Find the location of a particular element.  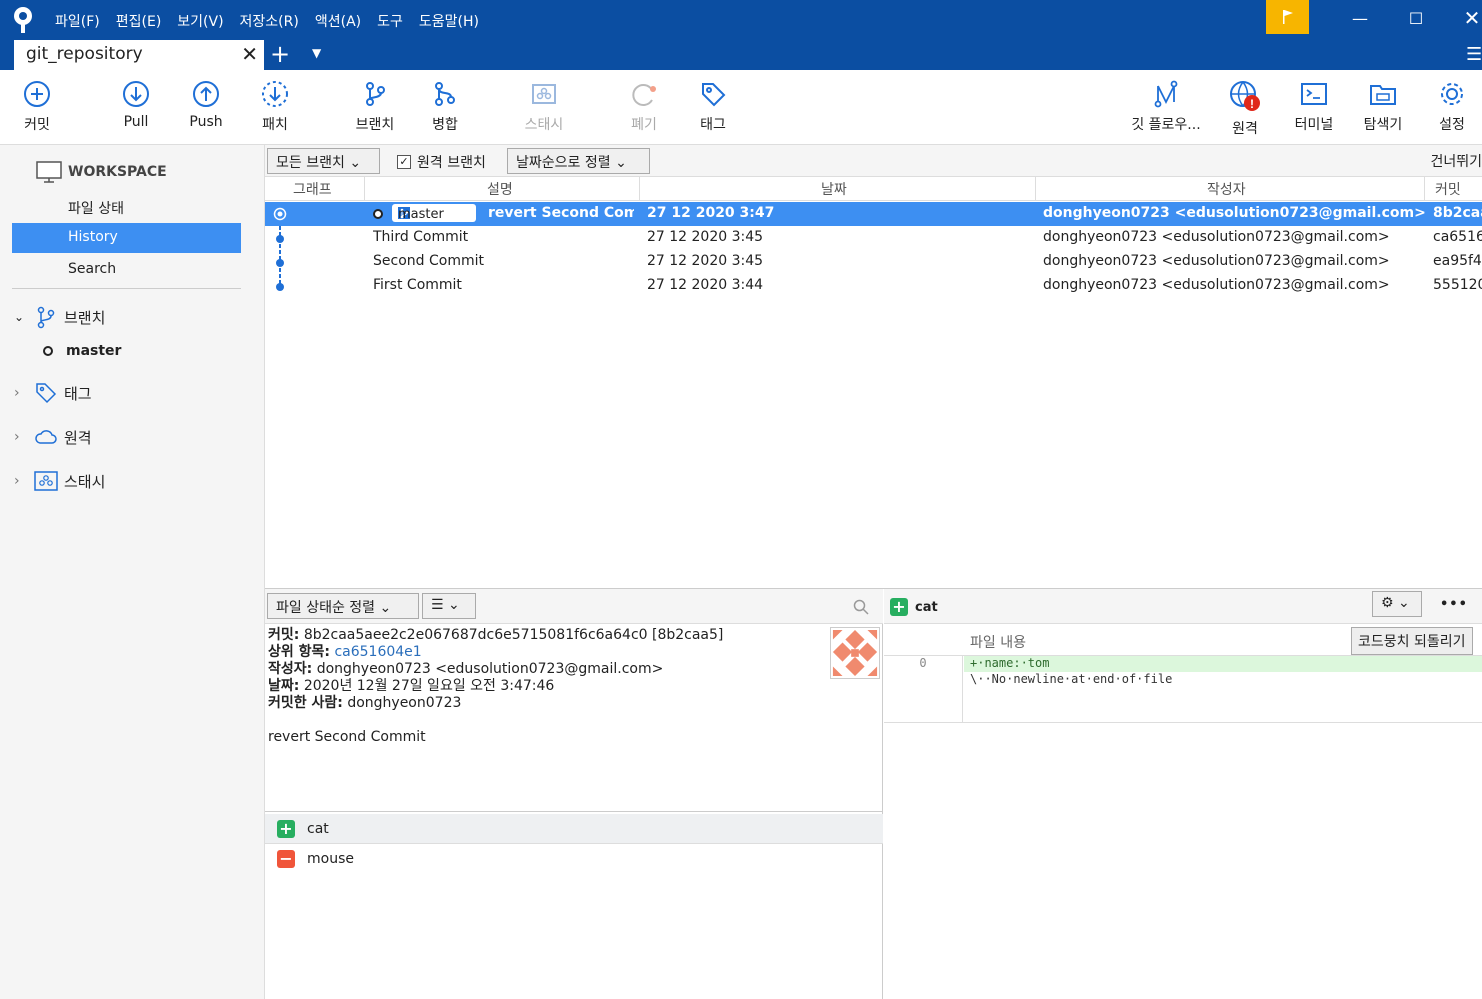

menu-view: 보기(V) is located at coordinates (200, 21).